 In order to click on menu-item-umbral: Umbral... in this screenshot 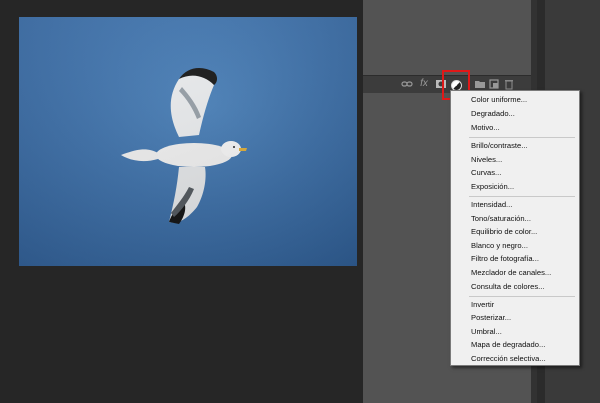, I will do `click(486, 331)`.